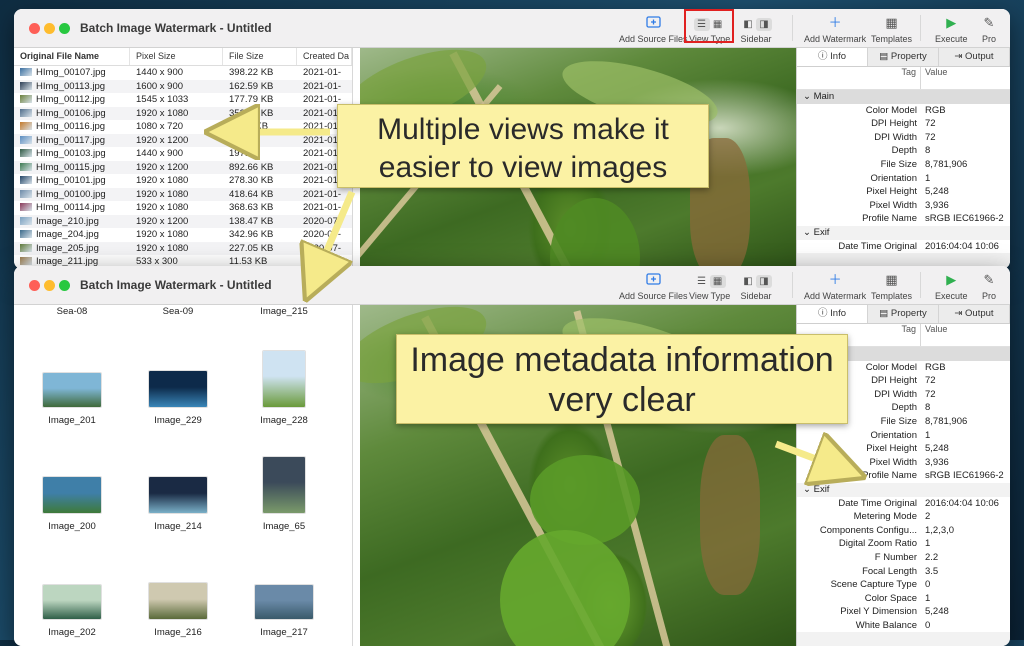 This screenshot has height=646, width=1024. Describe the element at coordinates (717, 281) in the screenshot. I see `grid-view-icon: ▦` at that location.